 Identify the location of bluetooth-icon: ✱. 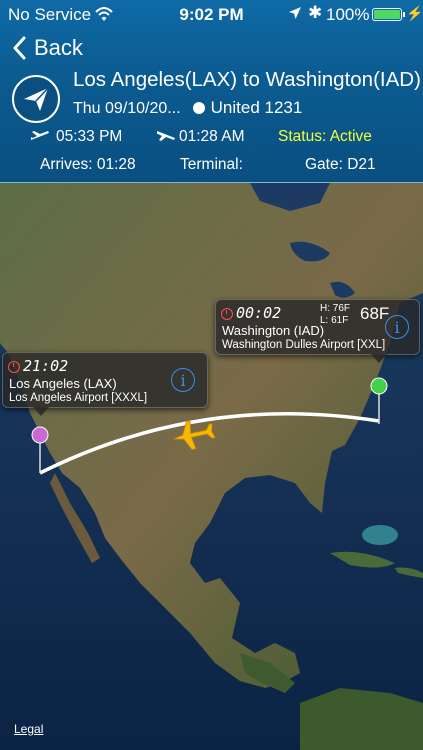
(315, 12).